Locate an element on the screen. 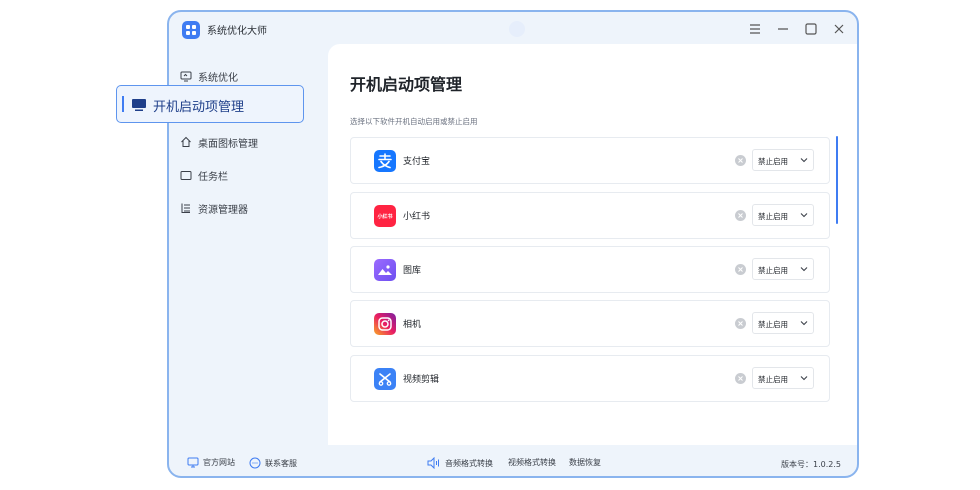  close-icon is located at coordinates (839, 29).